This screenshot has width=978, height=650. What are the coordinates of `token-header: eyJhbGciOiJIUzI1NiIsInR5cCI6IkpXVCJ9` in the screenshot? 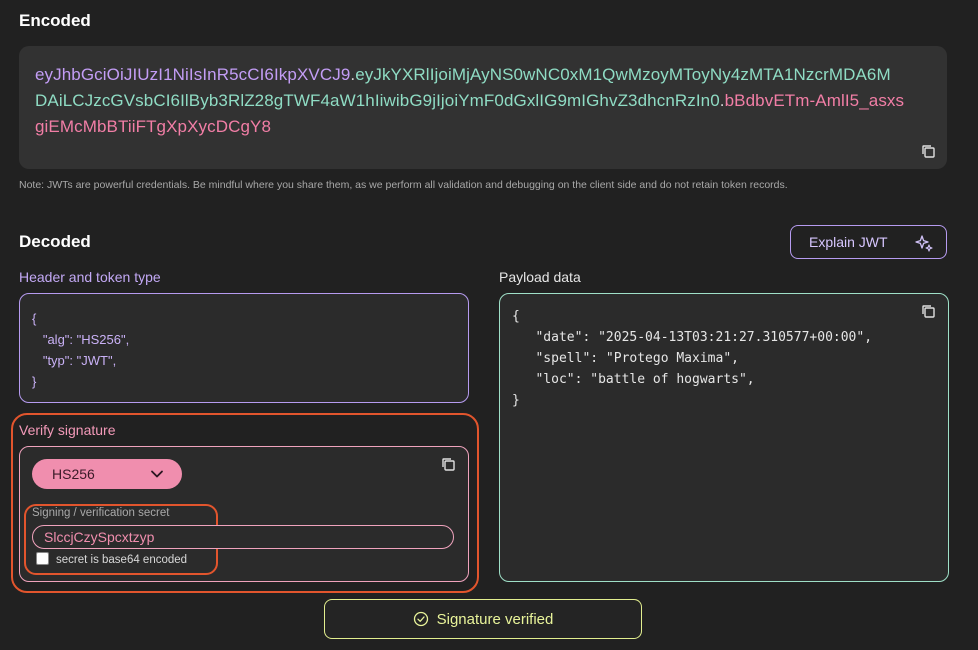 It's located at (193, 74).